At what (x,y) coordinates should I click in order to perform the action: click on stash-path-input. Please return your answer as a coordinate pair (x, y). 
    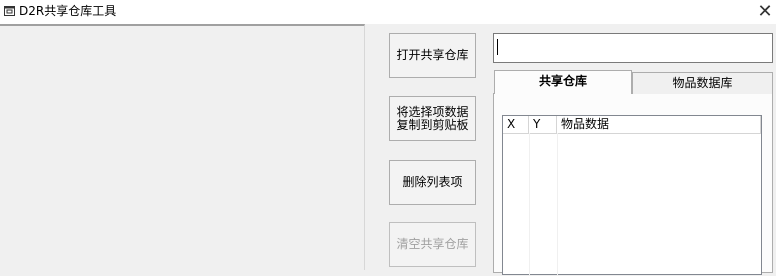
    Looking at the image, I should click on (633, 48).